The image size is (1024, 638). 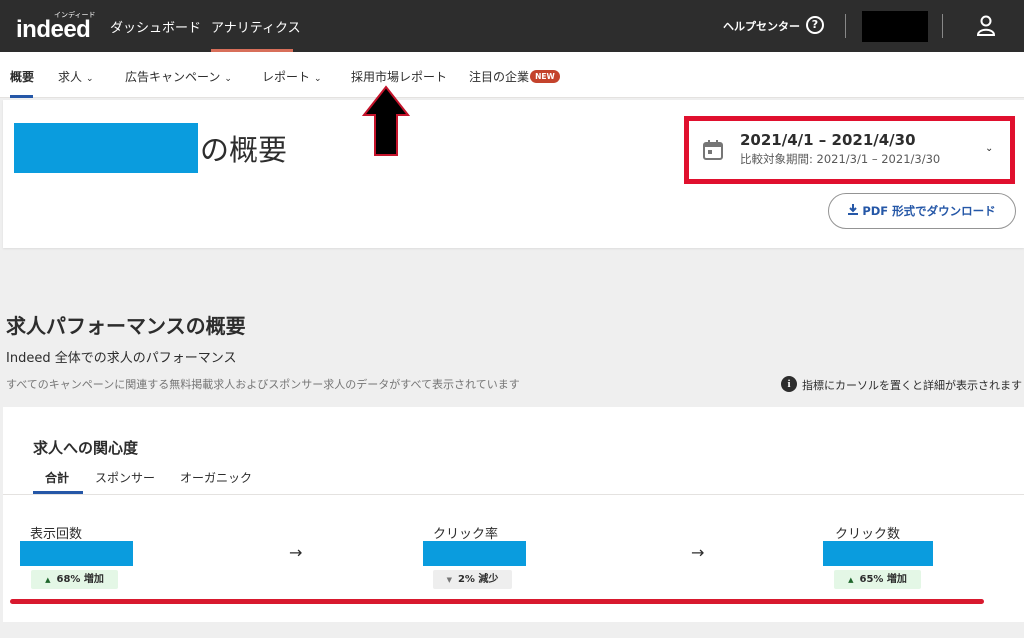 What do you see at coordinates (449, 580) in the screenshot?
I see `arrow-down-icon: ▼` at bounding box center [449, 580].